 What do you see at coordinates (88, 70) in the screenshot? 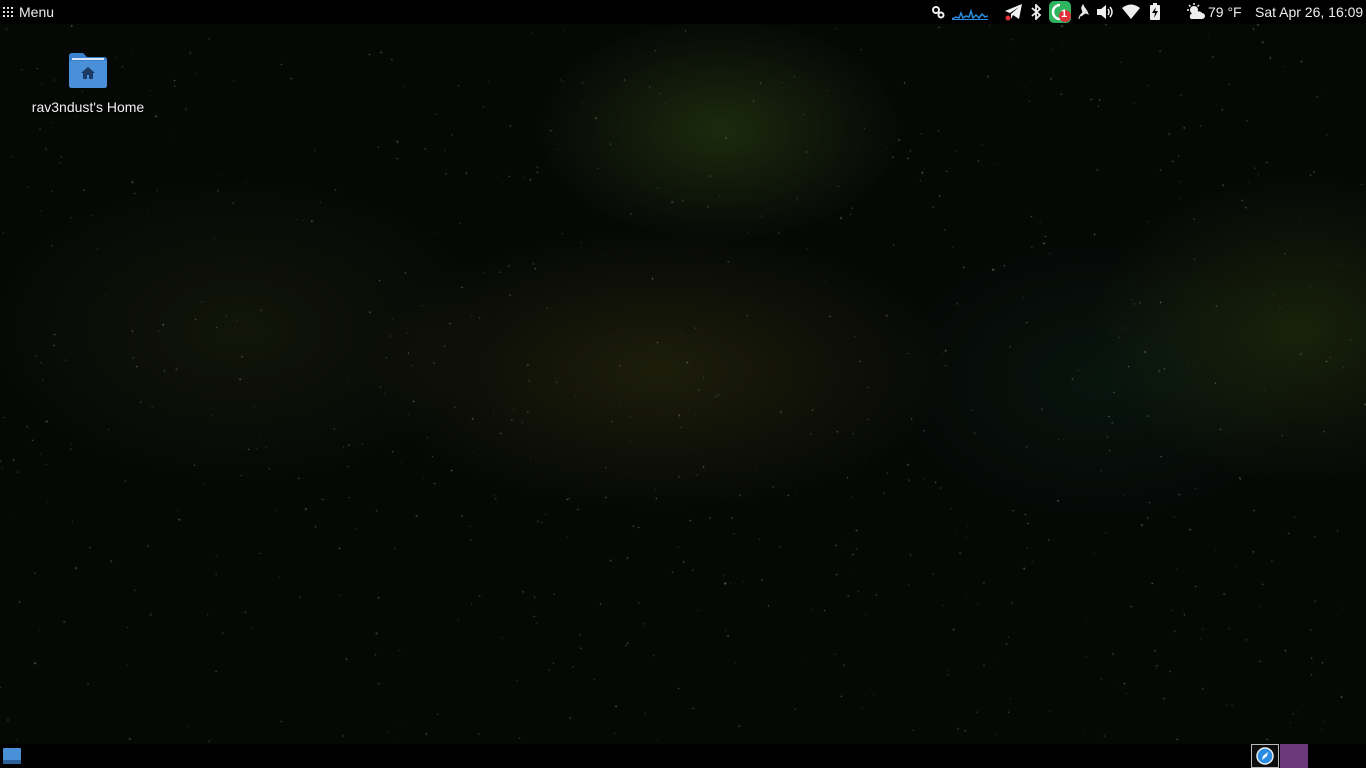
I see `home-folder-icon` at bounding box center [88, 70].